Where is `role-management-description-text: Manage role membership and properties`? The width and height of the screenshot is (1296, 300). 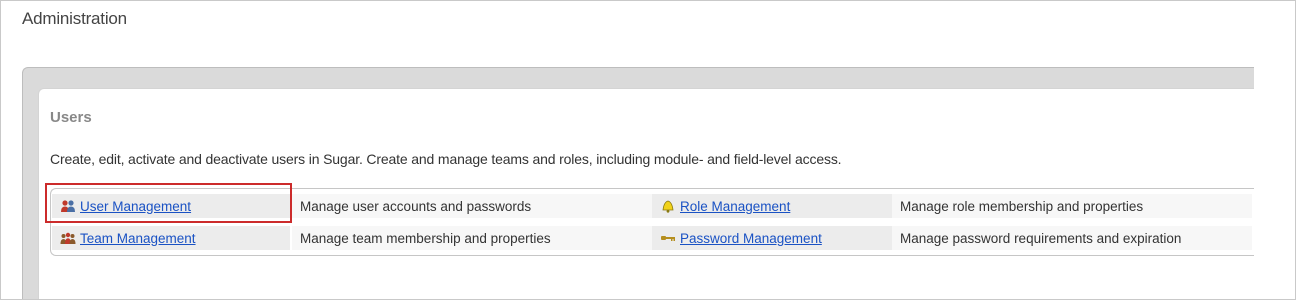 role-management-description-text: Manage role membership and properties is located at coordinates (1022, 206).